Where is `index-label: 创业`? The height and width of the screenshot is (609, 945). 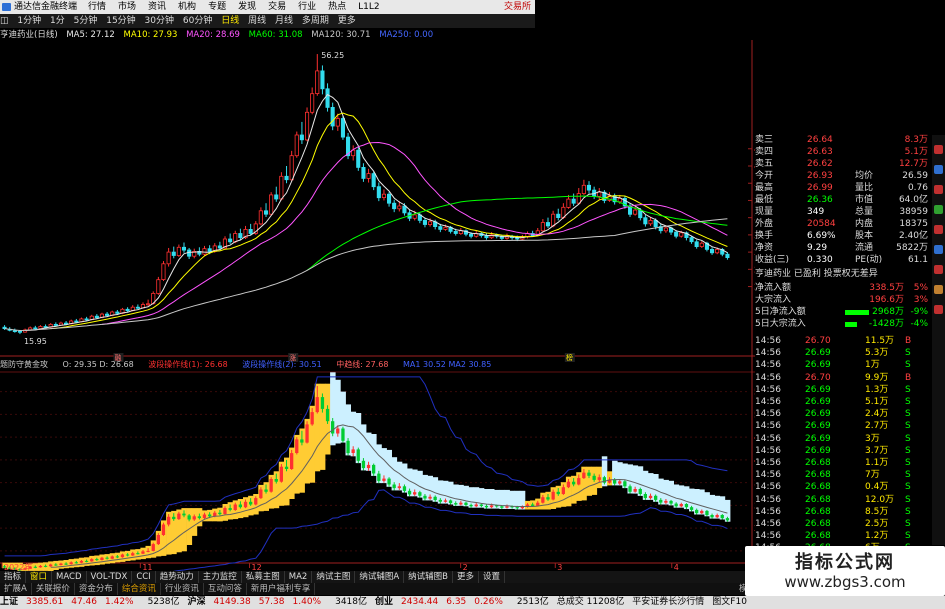
index-label: 创业 is located at coordinates (384, 602).